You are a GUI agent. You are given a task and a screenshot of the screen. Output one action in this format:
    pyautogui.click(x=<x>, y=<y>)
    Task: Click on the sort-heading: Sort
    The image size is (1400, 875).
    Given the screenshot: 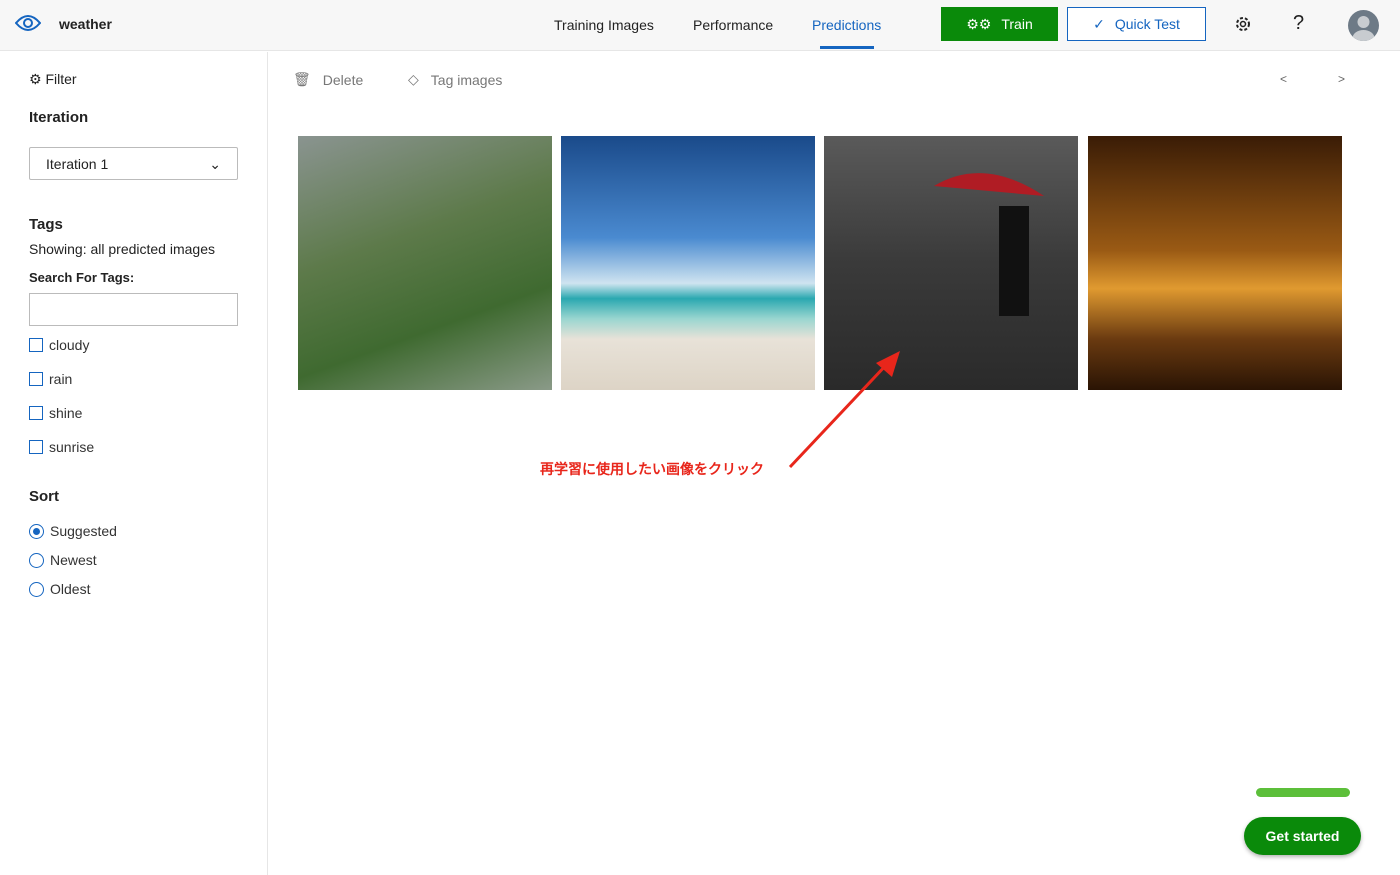 What is the action you would take?
    pyautogui.click(x=44, y=496)
    